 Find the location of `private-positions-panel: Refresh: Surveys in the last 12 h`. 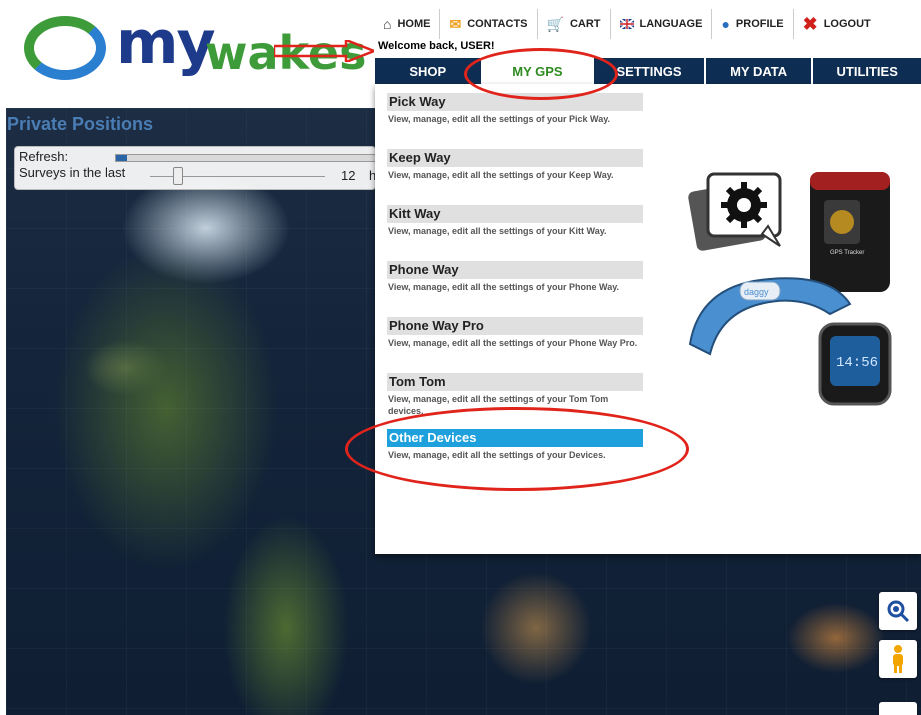

private-positions-panel: Refresh: Surveys in the last 12 h is located at coordinates (200, 168).